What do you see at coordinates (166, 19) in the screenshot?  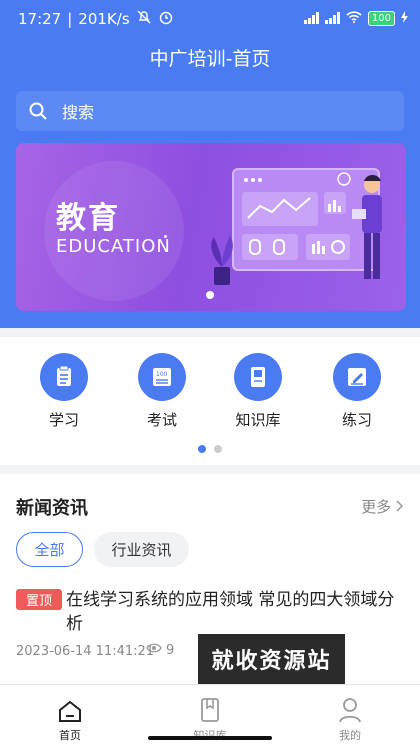 I see `alarm-icon` at bounding box center [166, 19].